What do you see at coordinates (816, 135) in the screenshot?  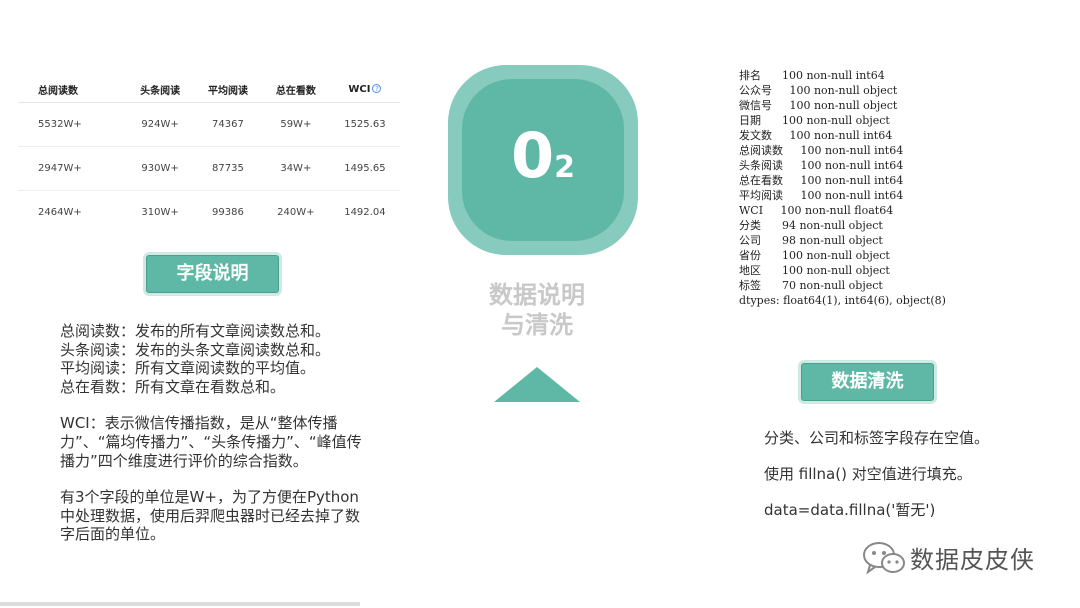 I see `info-line: 发文数 100 non-null int64` at bounding box center [816, 135].